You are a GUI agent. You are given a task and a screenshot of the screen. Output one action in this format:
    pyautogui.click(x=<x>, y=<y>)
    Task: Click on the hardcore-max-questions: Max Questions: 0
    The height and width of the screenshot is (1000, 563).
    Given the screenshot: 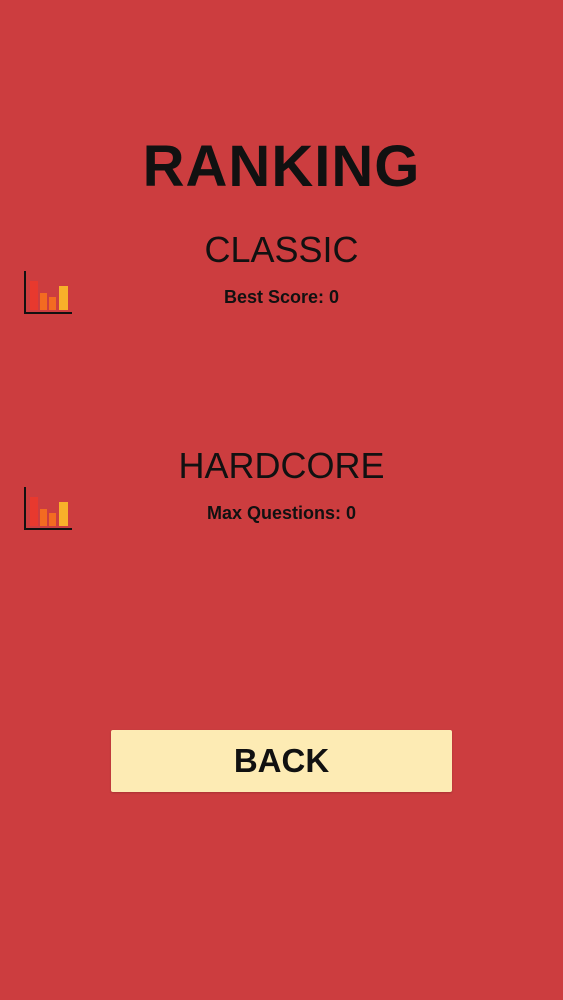 What is the action you would take?
    pyautogui.click(x=281, y=513)
    